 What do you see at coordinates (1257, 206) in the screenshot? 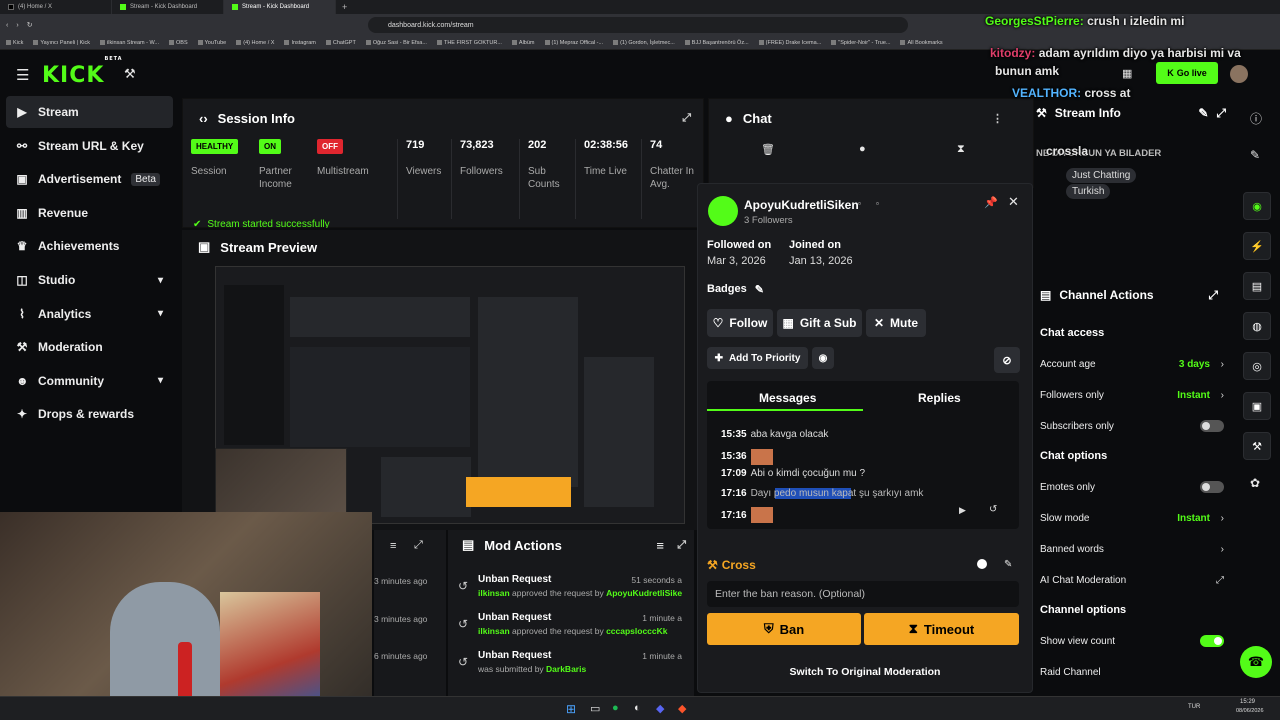
I see `camera-button: ◉` at bounding box center [1257, 206].